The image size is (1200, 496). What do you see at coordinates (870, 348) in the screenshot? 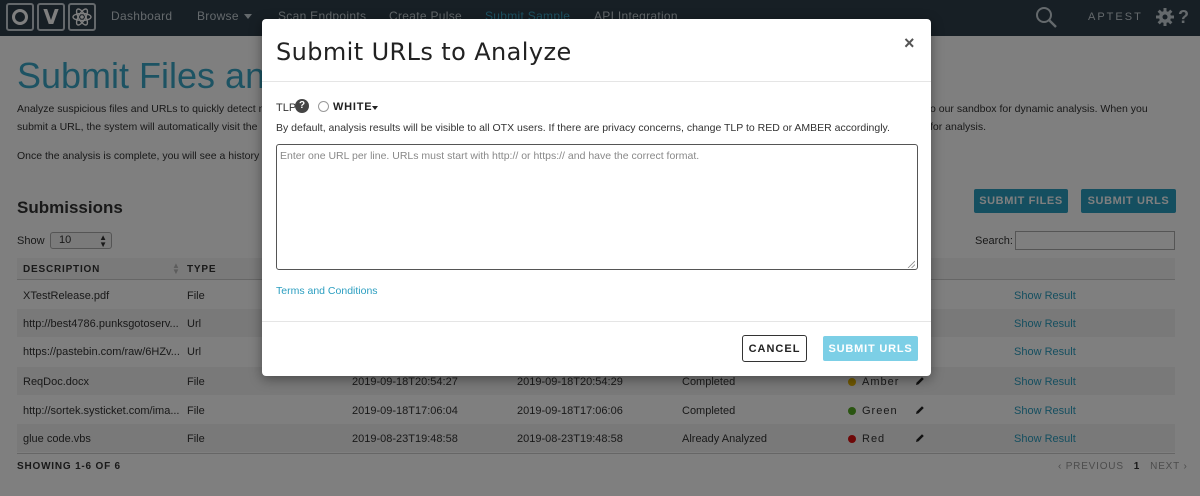
I see `submit-urls-modal-button: SUBMIT URLS` at bounding box center [870, 348].